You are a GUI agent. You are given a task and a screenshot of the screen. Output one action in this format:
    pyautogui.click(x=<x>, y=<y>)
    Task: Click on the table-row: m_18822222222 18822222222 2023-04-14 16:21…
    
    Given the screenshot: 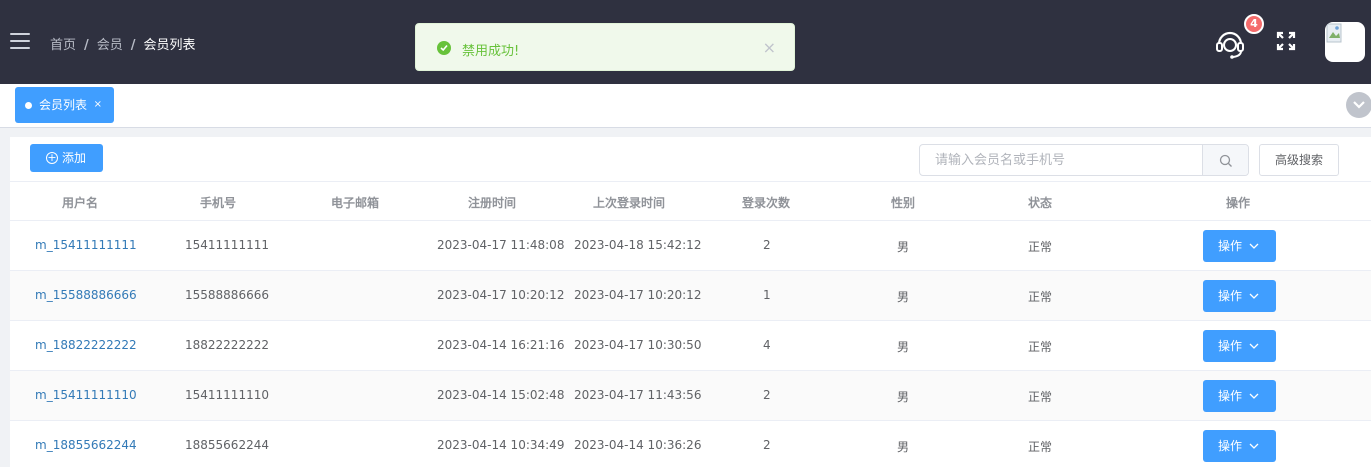 What is the action you would take?
    pyautogui.click(x=690, y=346)
    